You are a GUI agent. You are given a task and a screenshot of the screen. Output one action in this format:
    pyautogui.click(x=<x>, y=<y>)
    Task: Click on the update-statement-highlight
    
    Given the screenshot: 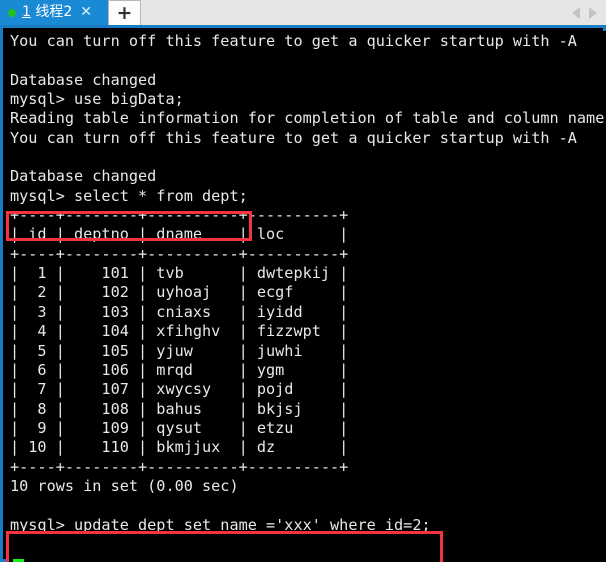 What is the action you would take?
    pyautogui.click(x=224, y=546)
    